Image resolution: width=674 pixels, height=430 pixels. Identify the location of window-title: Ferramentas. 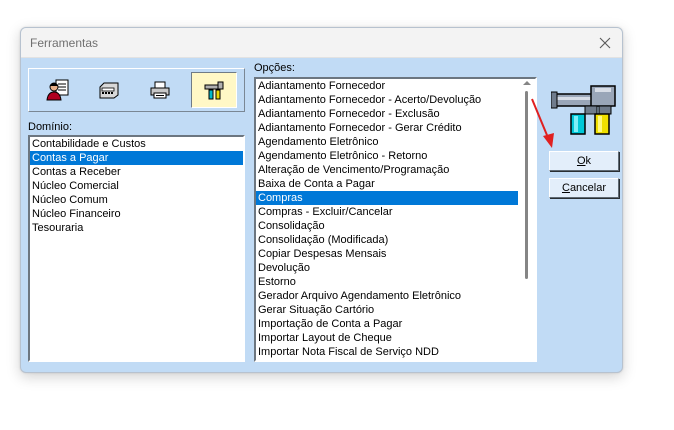
(64, 43).